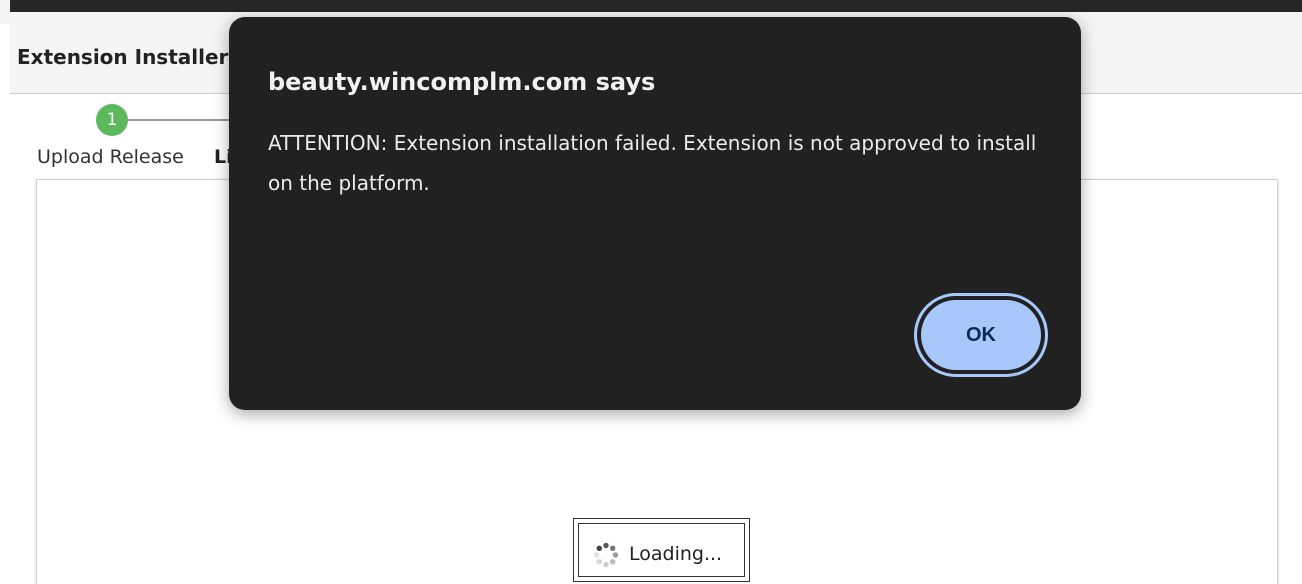 The height and width of the screenshot is (584, 1302). I want to click on page-title: Extension Installer, so click(123, 57).